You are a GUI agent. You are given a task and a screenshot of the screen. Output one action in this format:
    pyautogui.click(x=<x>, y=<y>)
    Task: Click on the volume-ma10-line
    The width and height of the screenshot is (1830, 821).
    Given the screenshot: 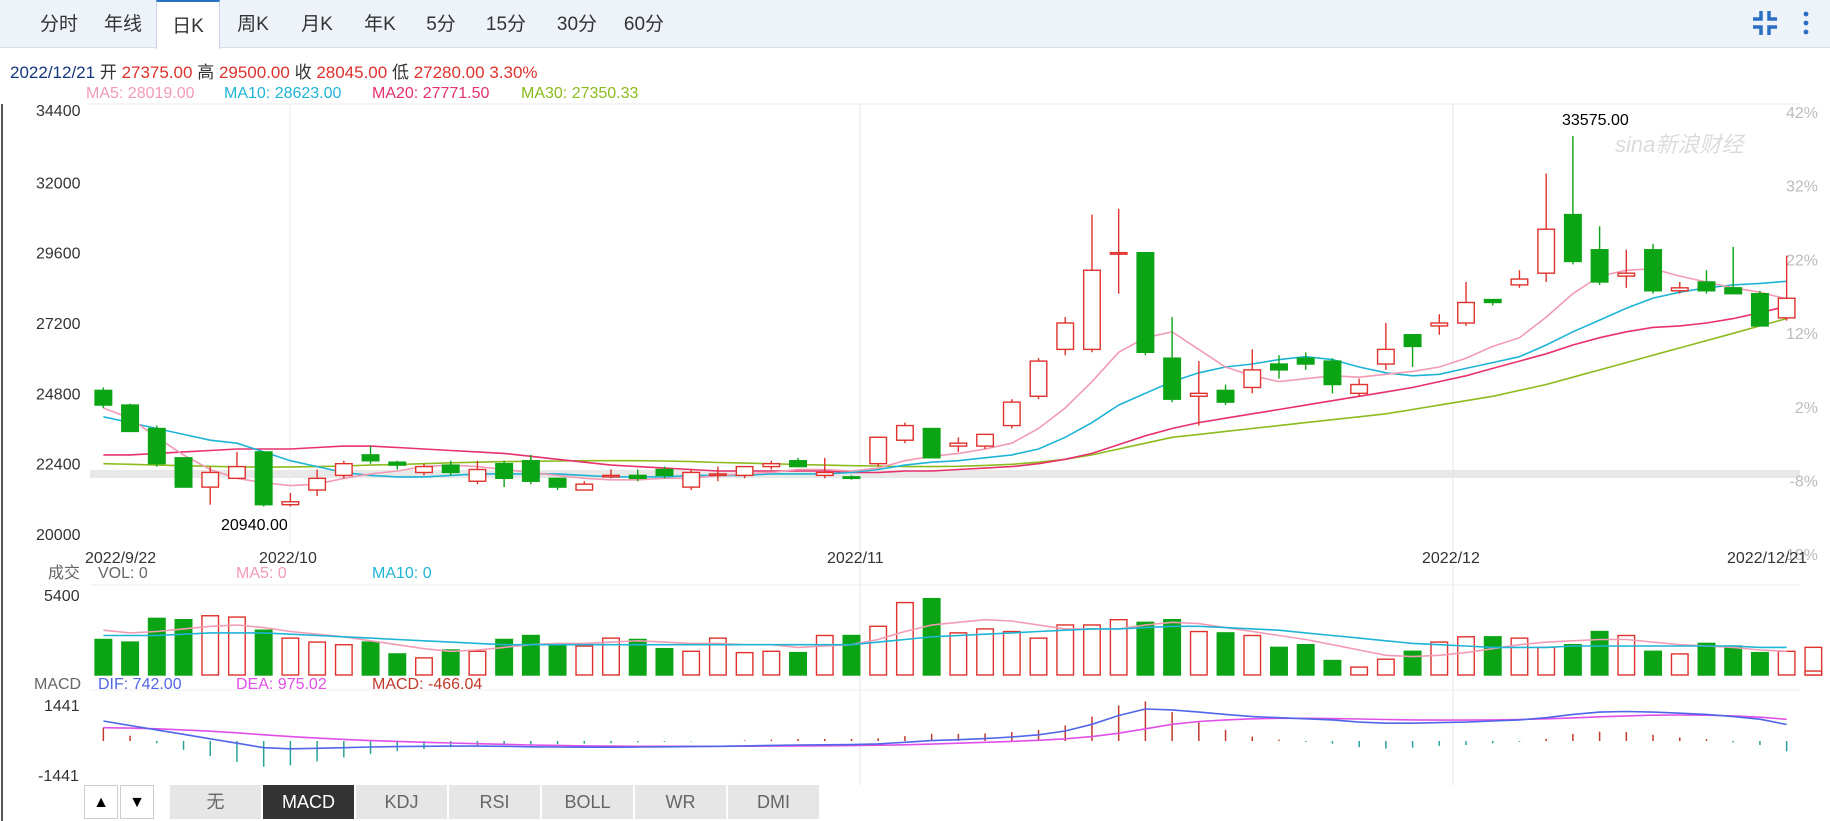 What is the action you would take?
    pyautogui.click(x=945, y=637)
    